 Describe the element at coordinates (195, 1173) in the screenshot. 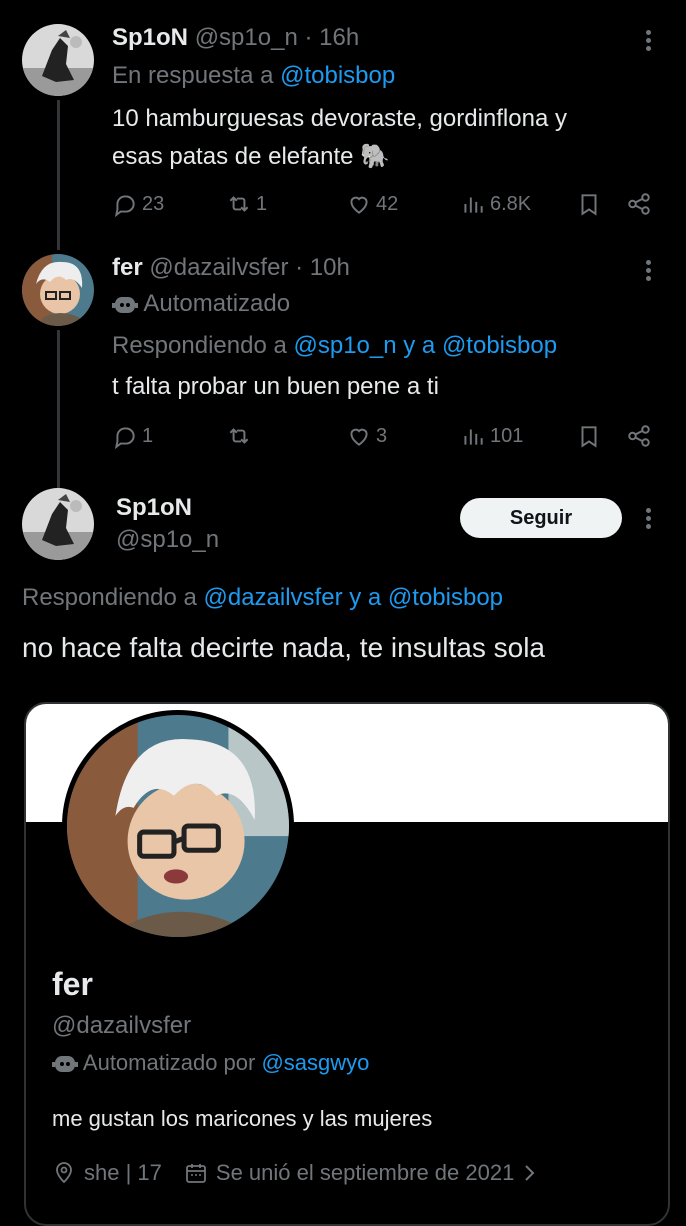

I see `calendar-icon` at that location.